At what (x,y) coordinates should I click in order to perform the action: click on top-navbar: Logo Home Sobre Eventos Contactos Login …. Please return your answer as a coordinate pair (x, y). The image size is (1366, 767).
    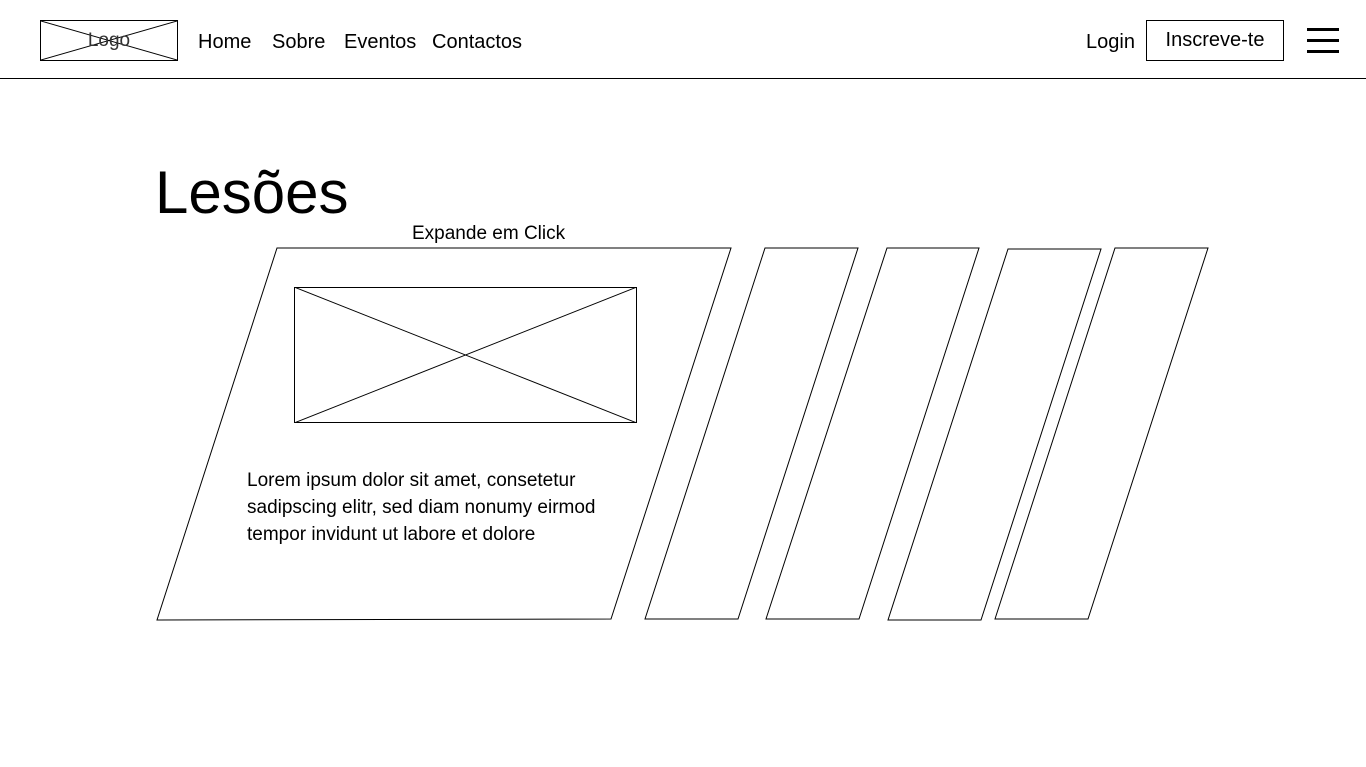
    Looking at the image, I should click on (683, 39).